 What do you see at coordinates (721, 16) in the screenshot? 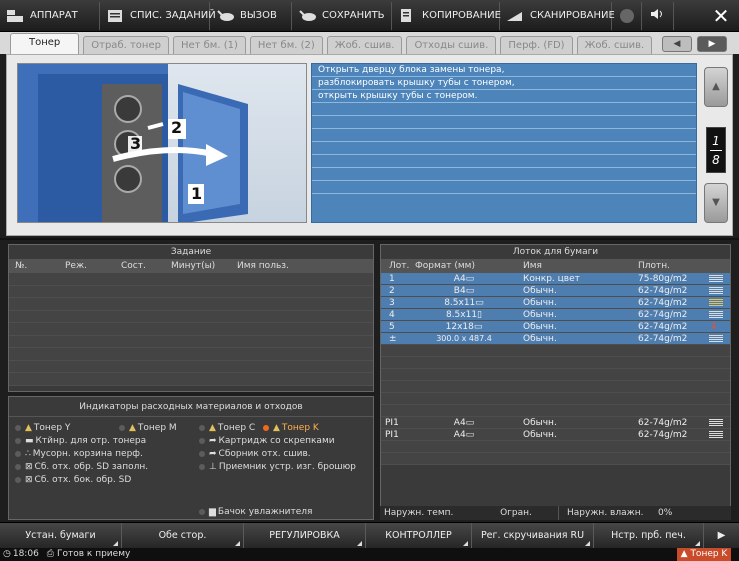
I see `close-button: ✕` at bounding box center [721, 16].